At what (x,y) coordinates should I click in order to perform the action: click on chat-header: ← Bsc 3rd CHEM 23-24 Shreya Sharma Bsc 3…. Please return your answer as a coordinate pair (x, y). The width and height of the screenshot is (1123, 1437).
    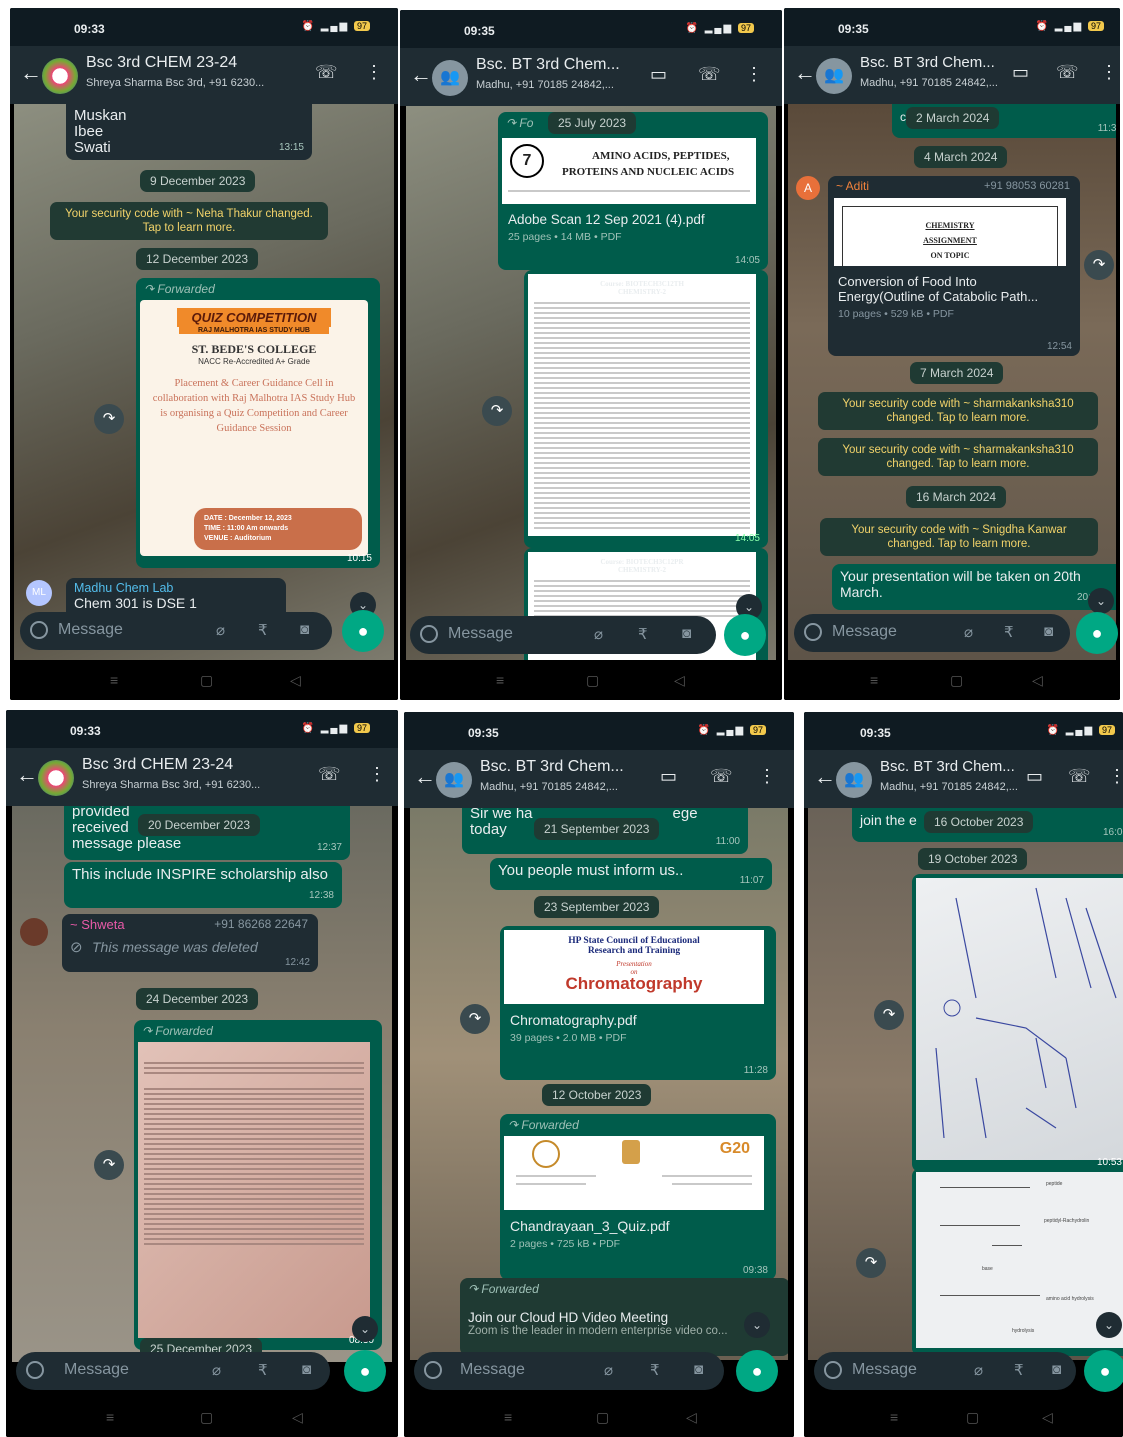
    Looking at the image, I should click on (202, 777).